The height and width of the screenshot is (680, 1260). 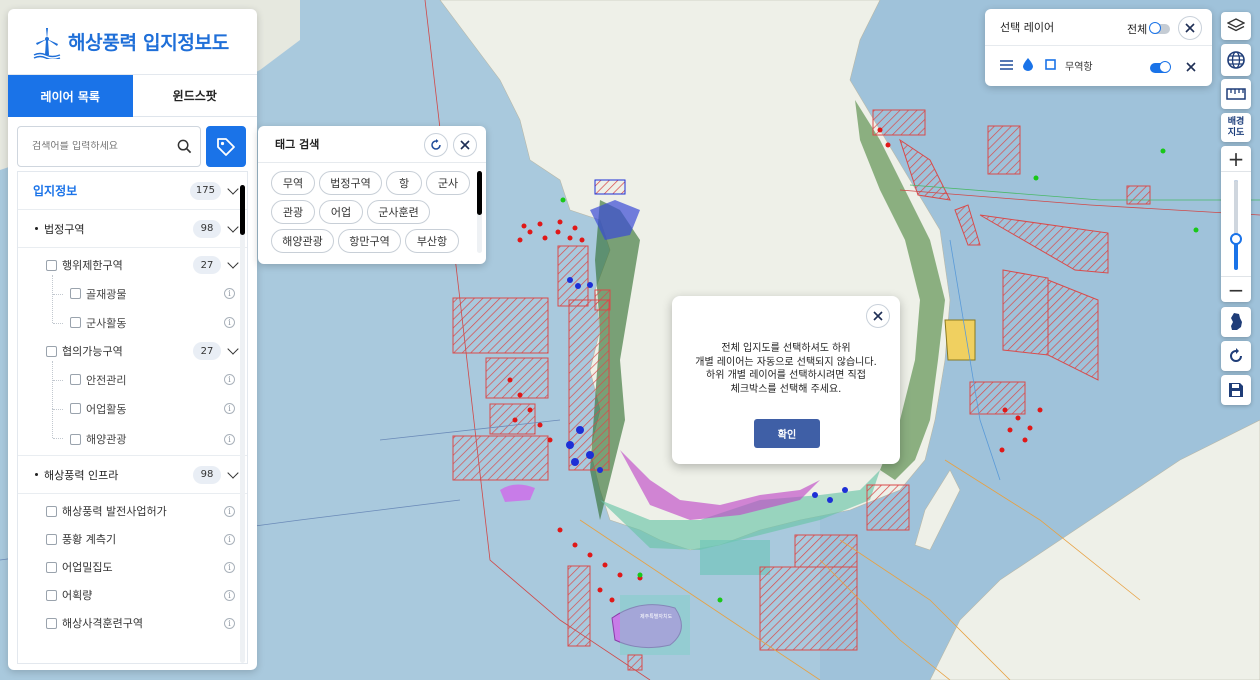 I want to click on tag-list-scrollbar, so click(x=479, y=212).